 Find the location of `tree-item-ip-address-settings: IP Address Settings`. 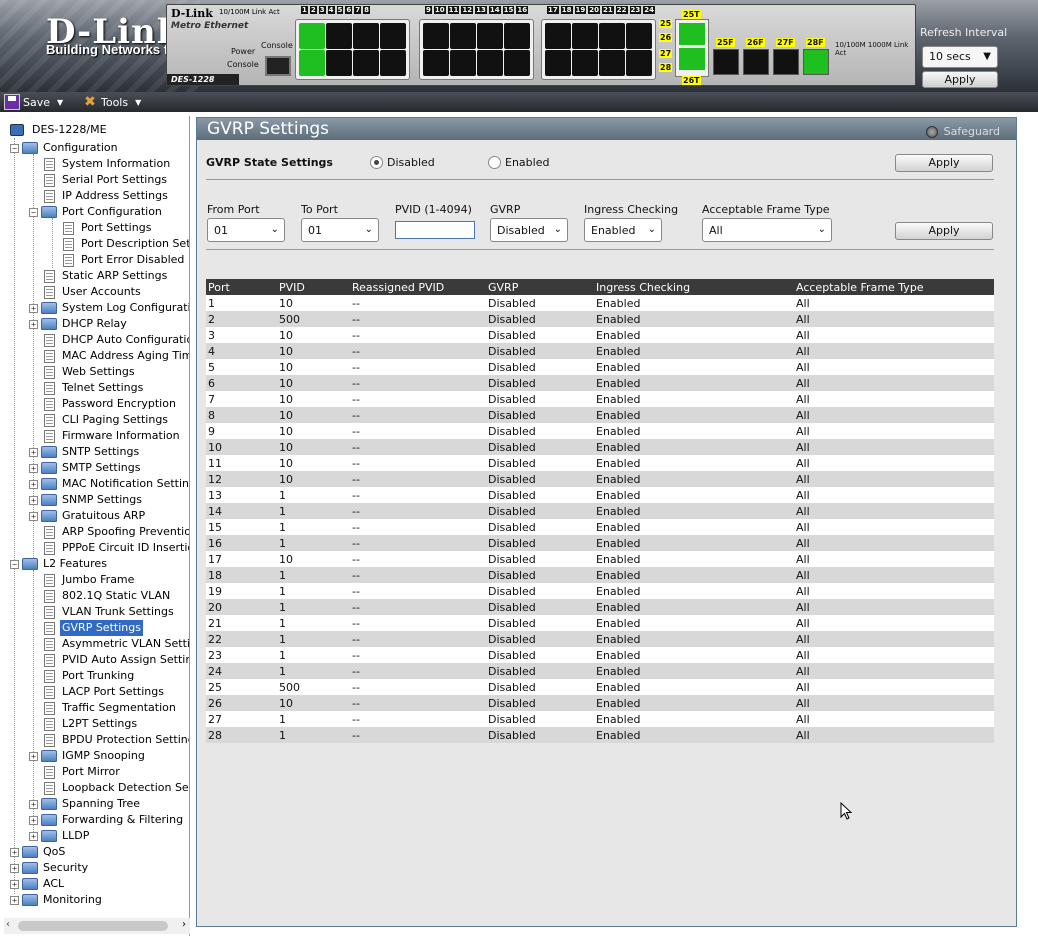

tree-item-ip-address-settings: IP Address Settings is located at coordinates (107, 196).